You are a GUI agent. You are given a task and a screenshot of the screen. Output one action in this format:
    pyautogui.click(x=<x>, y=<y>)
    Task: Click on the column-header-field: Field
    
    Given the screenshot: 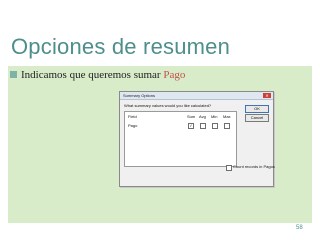 What is the action you would take?
    pyautogui.click(x=132, y=116)
    